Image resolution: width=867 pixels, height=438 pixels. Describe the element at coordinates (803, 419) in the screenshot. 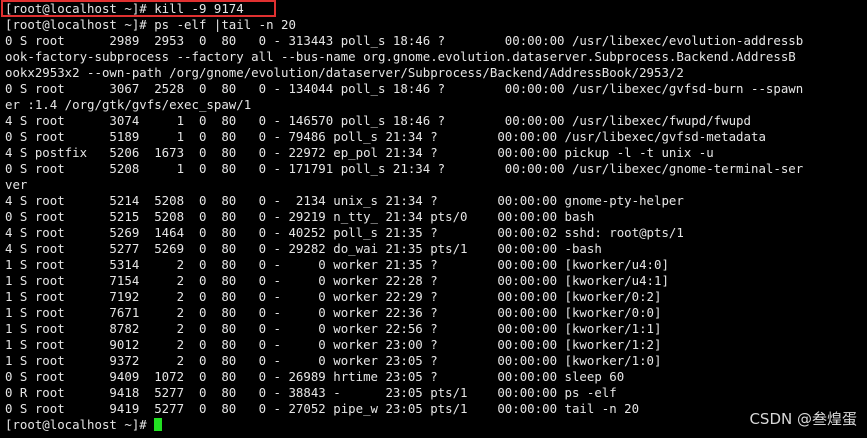

I see `csdn-watermark: CSDN @叁煌蛋` at that location.